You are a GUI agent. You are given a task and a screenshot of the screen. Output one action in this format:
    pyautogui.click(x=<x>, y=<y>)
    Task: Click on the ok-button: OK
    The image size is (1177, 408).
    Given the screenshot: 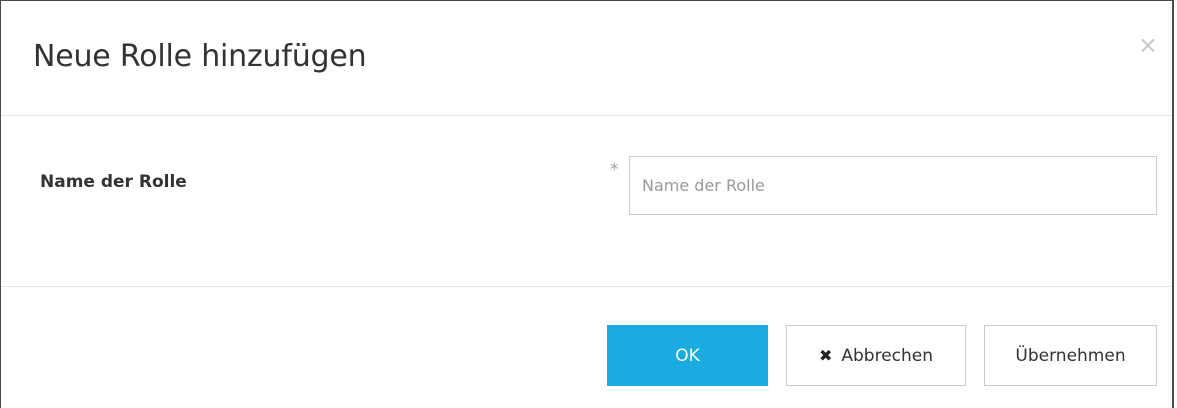 What is the action you would take?
    pyautogui.click(x=687, y=355)
    